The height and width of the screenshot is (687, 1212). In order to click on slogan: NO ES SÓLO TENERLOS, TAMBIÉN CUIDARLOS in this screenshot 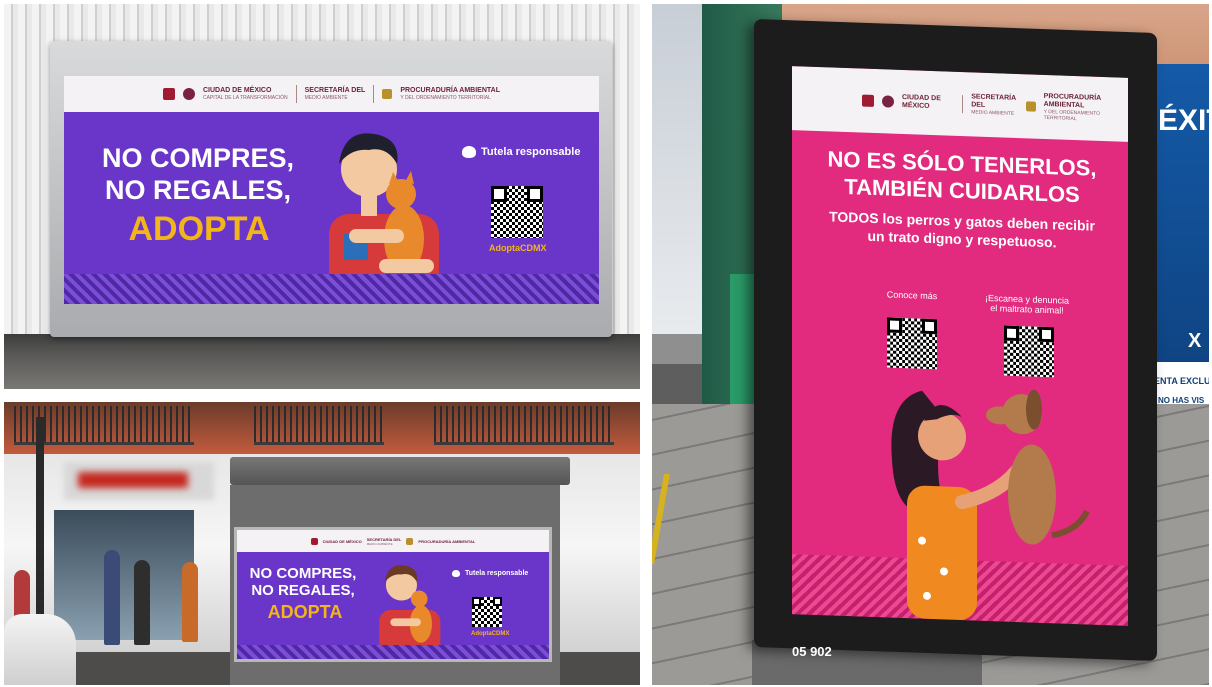, I will do `click(962, 177)`.